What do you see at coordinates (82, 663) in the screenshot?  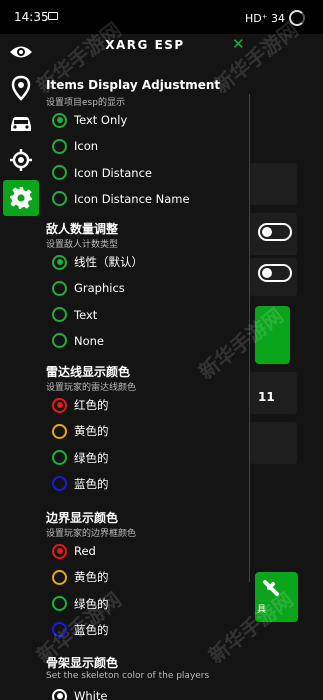 I see `section-title: 骨架显示颜色` at bounding box center [82, 663].